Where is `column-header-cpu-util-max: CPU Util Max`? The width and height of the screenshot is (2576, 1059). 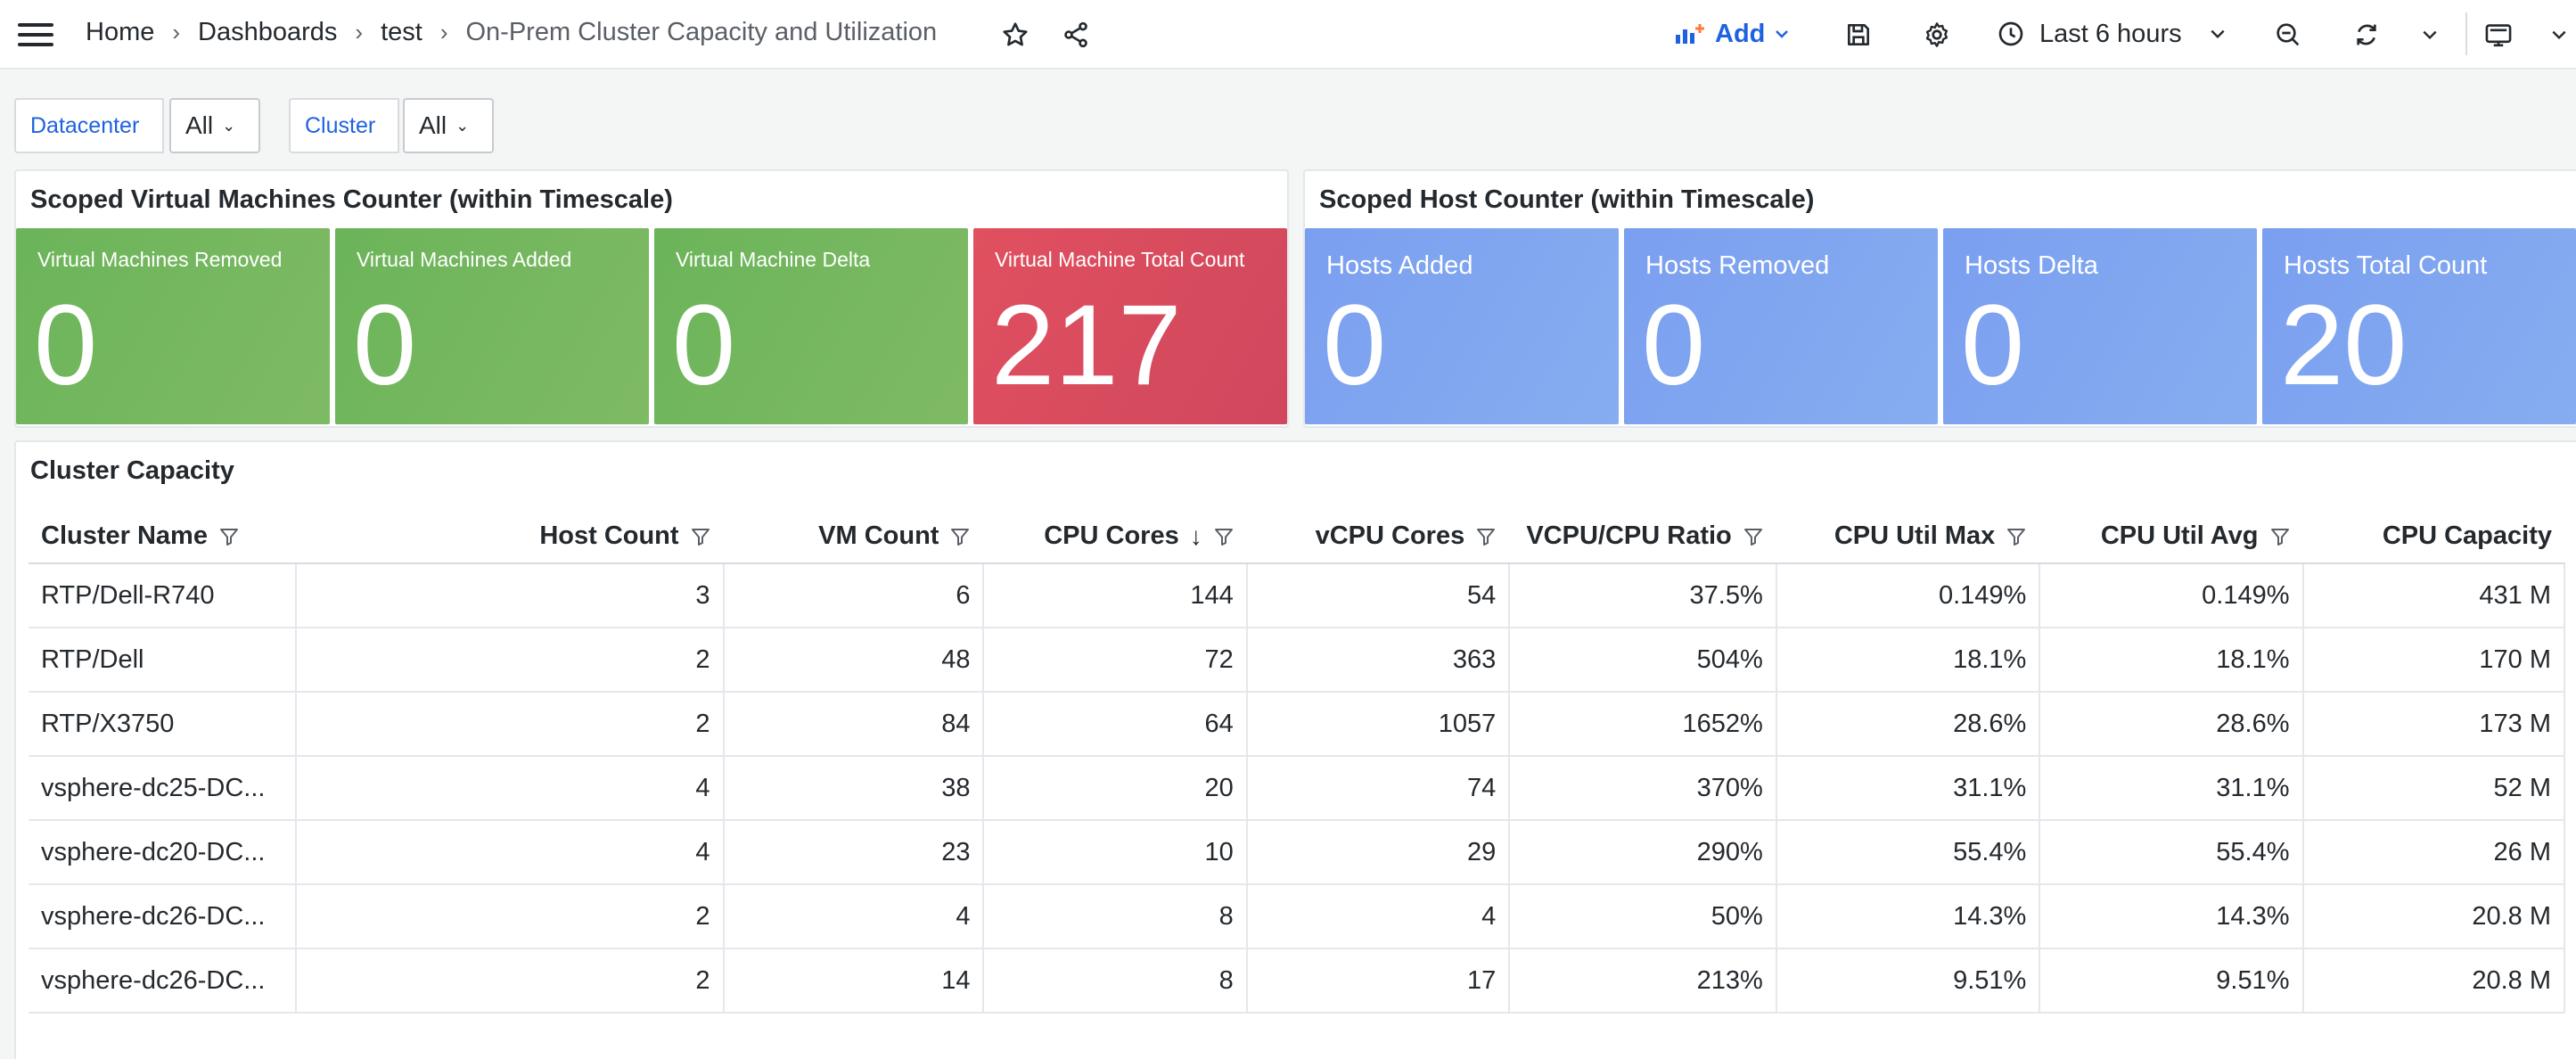 column-header-cpu-util-max: CPU Util Max is located at coordinates (1908, 537).